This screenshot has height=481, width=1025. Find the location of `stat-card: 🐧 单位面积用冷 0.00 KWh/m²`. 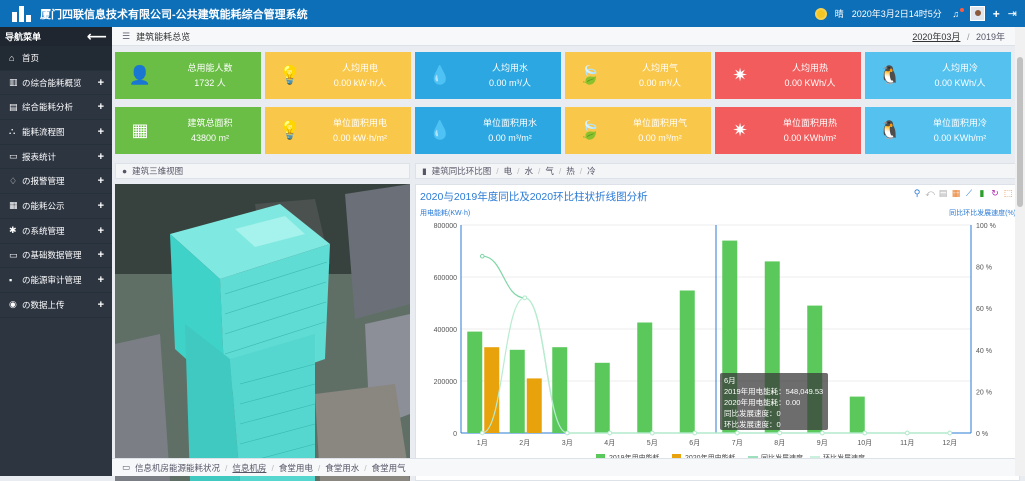

stat-card: 🐧 单位面积用冷 0.00 KWh/m² is located at coordinates (938, 130).